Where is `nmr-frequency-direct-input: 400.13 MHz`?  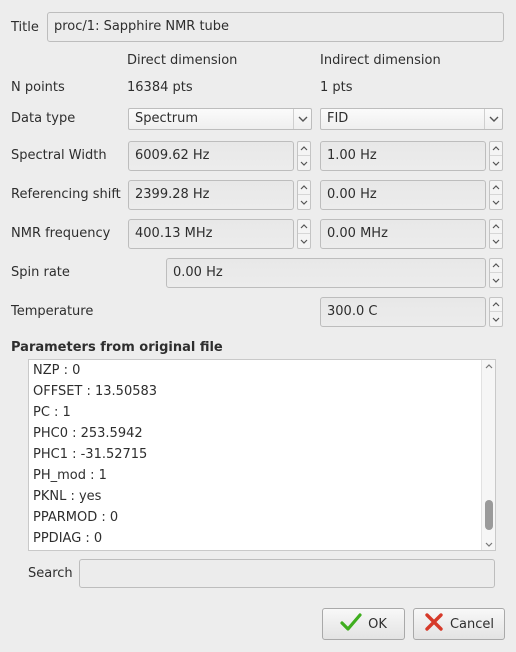
nmr-frequency-direct-input: 400.13 MHz is located at coordinates (211, 234).